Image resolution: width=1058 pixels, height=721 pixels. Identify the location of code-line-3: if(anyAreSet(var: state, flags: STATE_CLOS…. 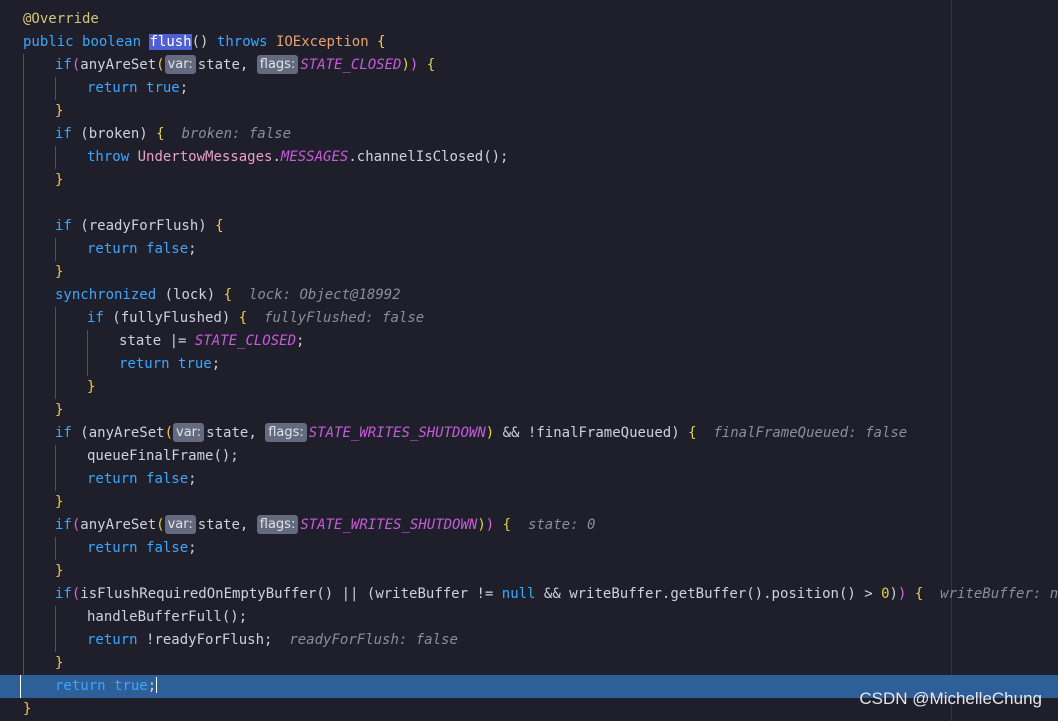
(529, 65).